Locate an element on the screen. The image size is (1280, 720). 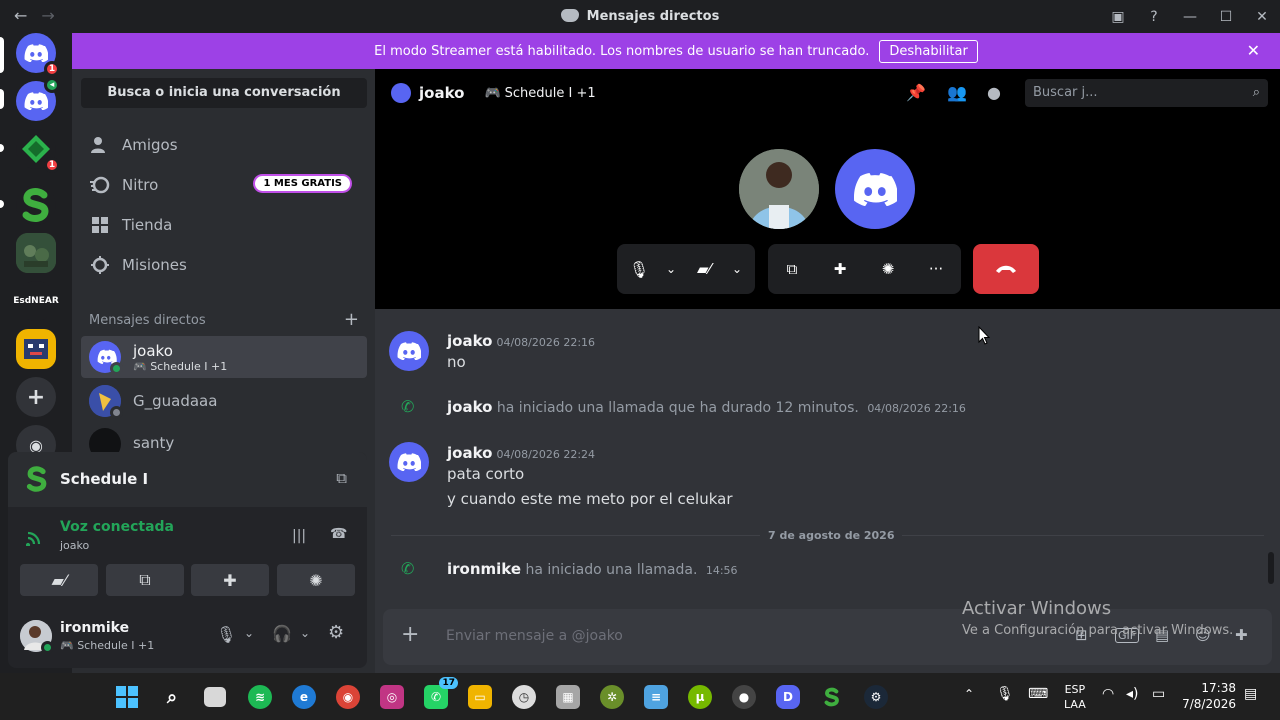
wifi-icon: ◠ is located at coordinates (1108, 694).